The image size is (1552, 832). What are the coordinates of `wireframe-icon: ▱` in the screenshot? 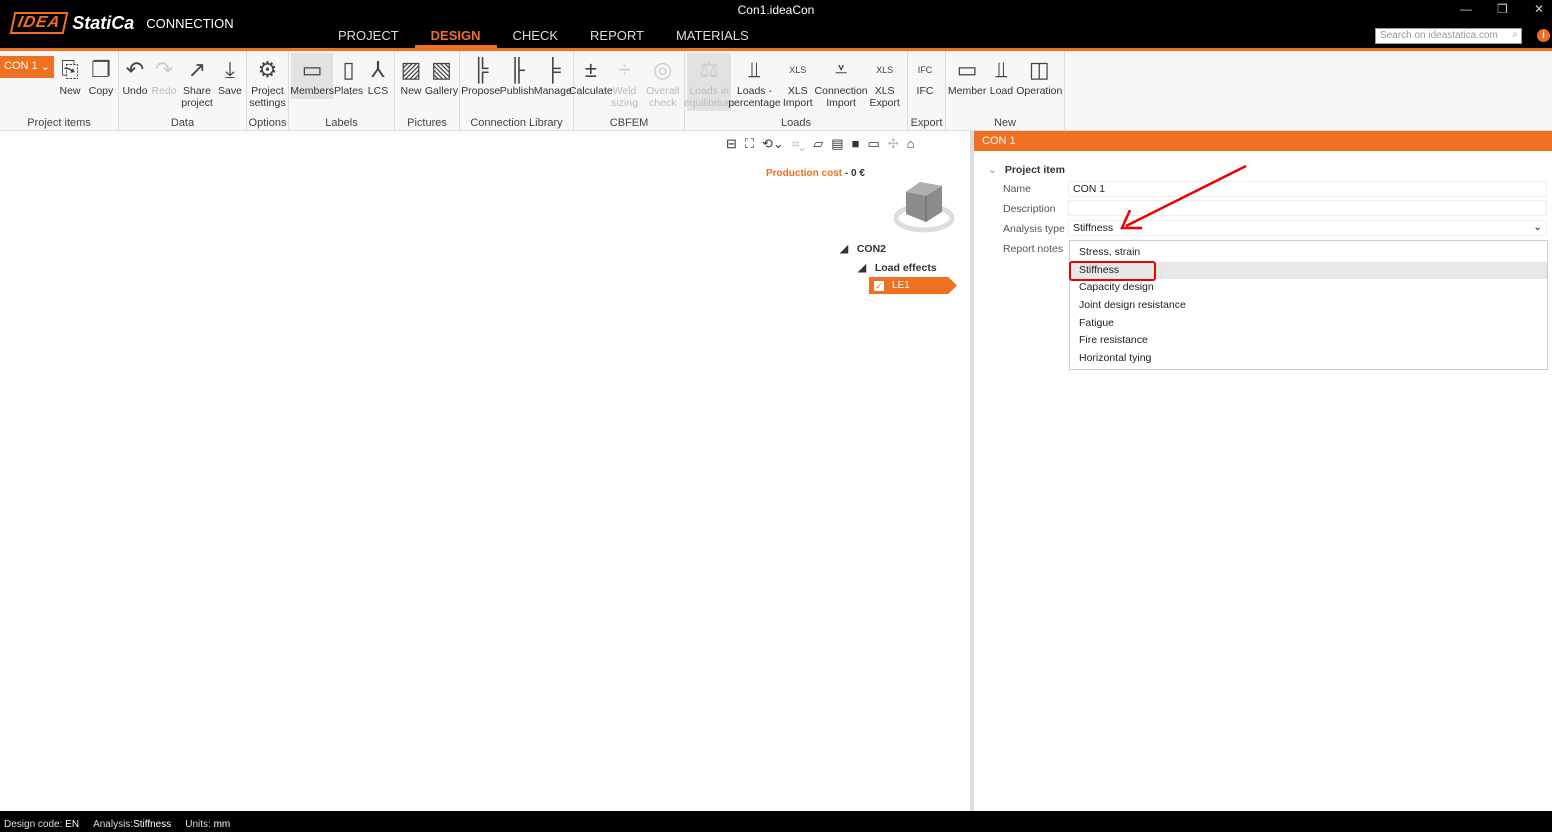 It's located at (818, 144).